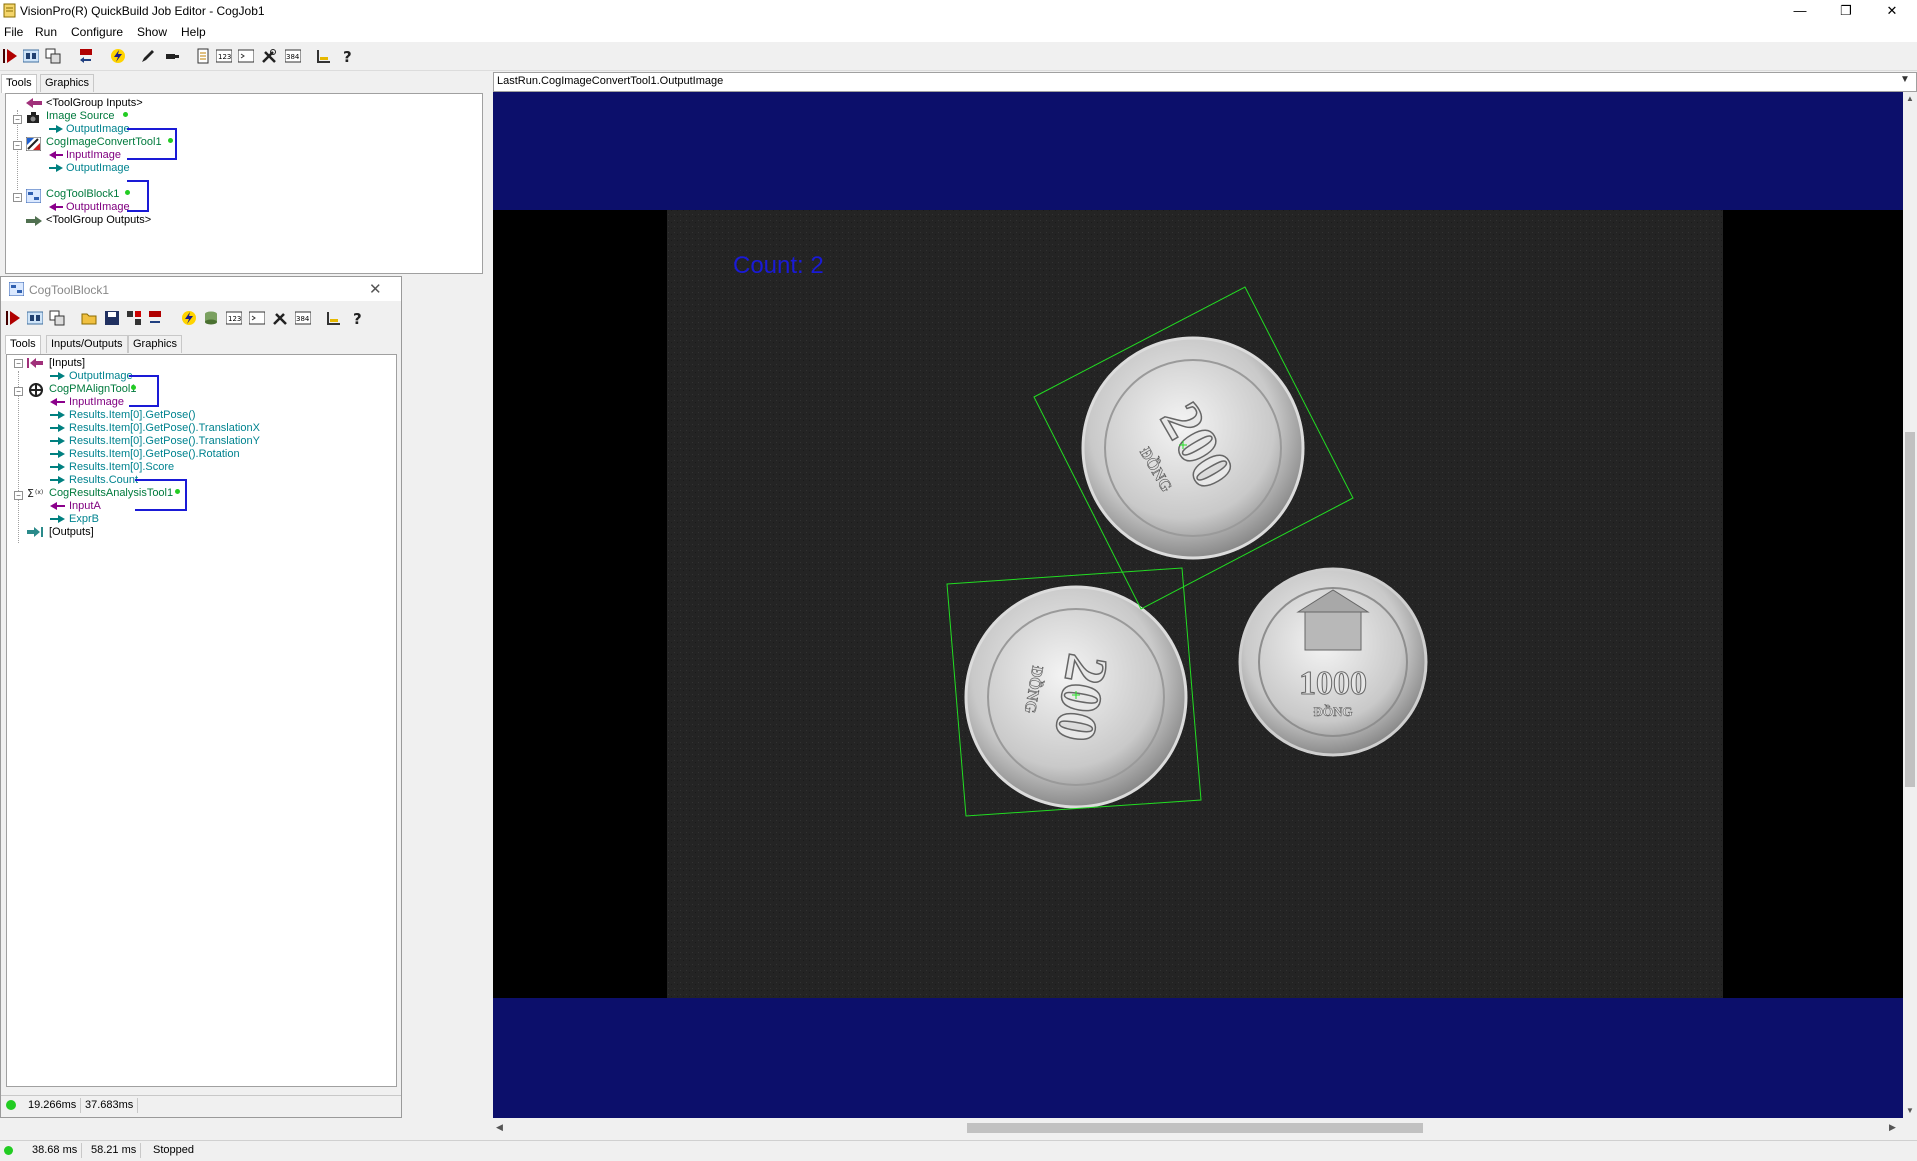  I want to click on menu-bar: File Run Configure Show Help, so click(958, 32).